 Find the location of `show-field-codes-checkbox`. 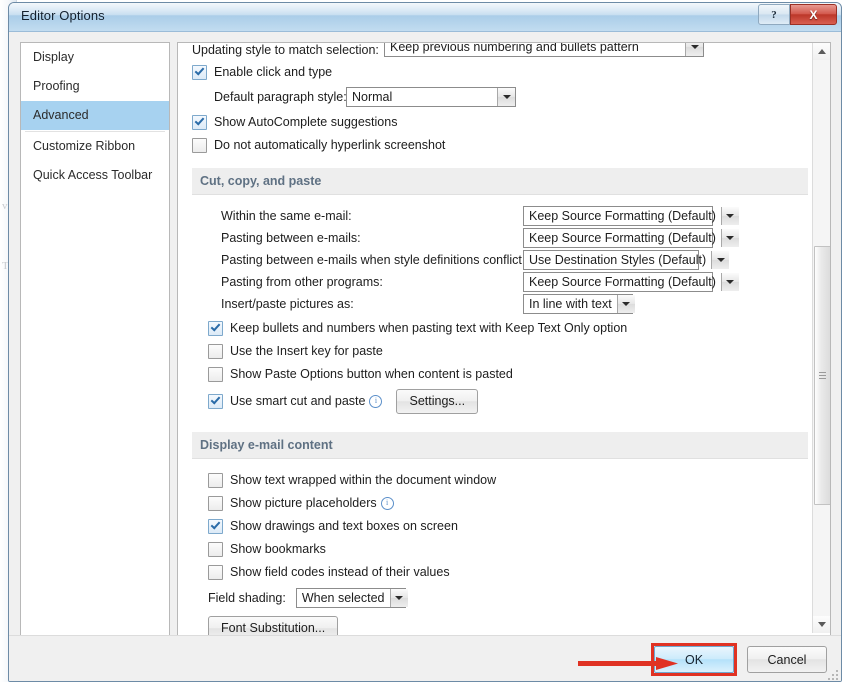

show-field-codes-checkbox is located at coordinates (215, 572).